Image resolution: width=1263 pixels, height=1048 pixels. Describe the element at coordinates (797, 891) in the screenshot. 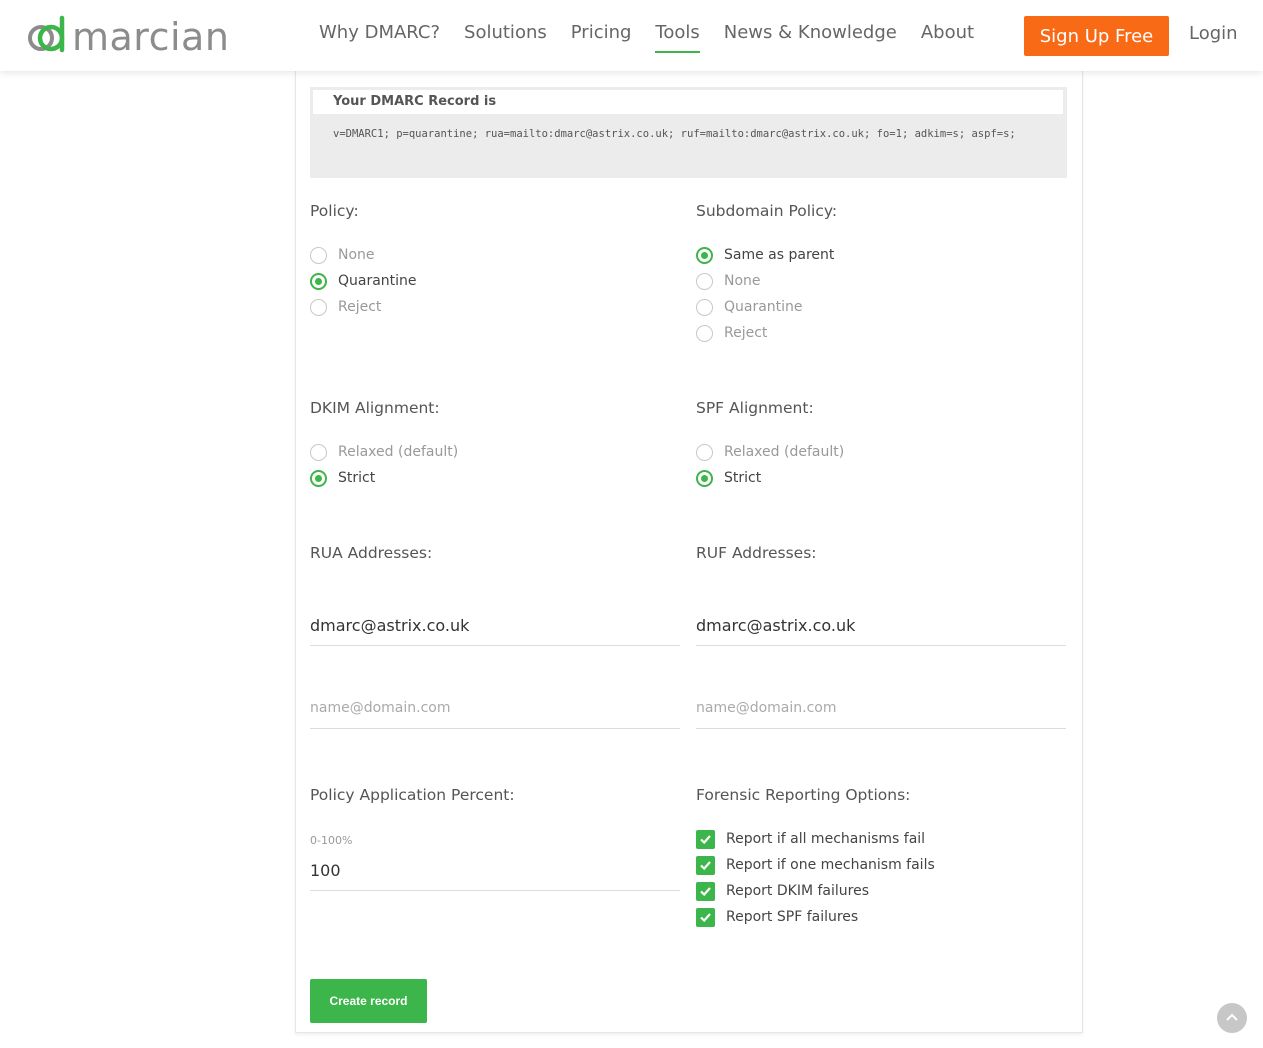

I see `option-label: Report DKIM failures` at that location.